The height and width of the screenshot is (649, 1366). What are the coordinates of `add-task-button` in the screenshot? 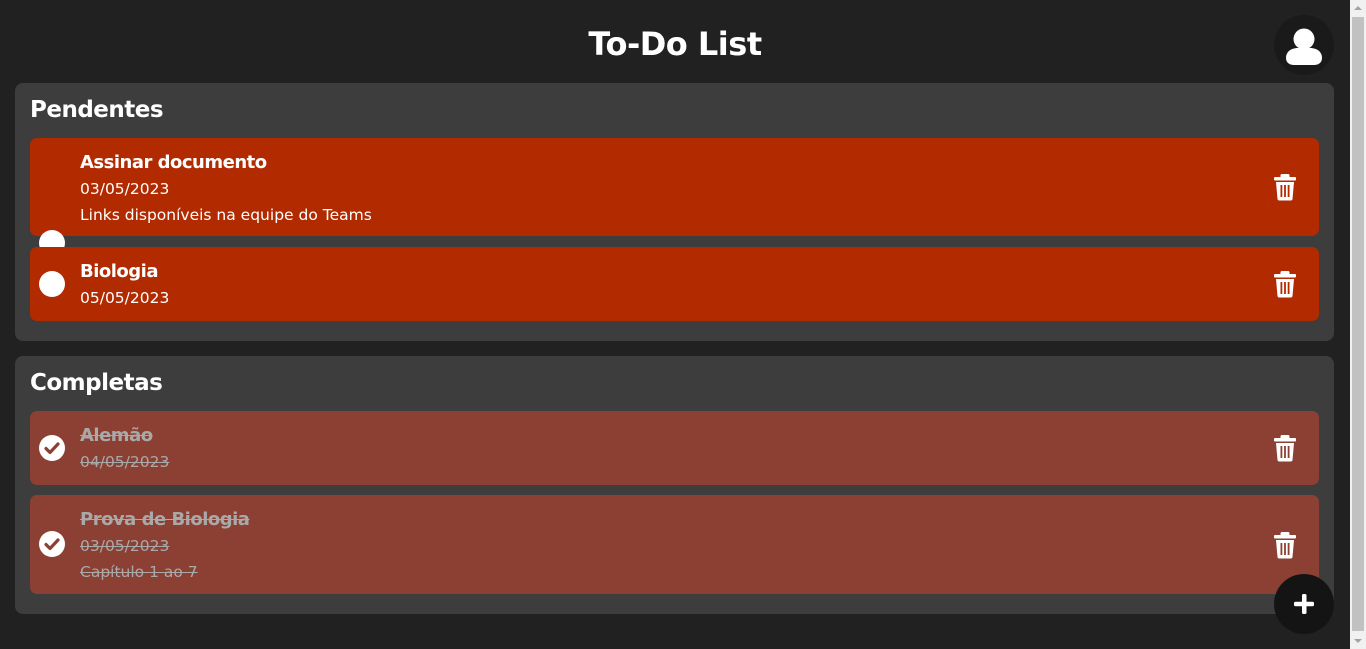 It's located at (1304, 604).